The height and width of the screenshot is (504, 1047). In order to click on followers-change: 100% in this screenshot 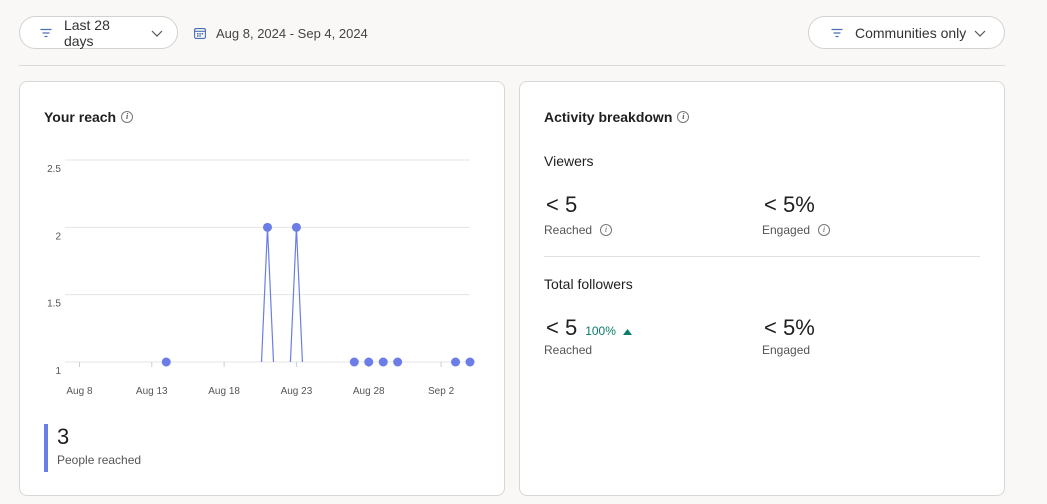, I will do `click(609, 331)`.